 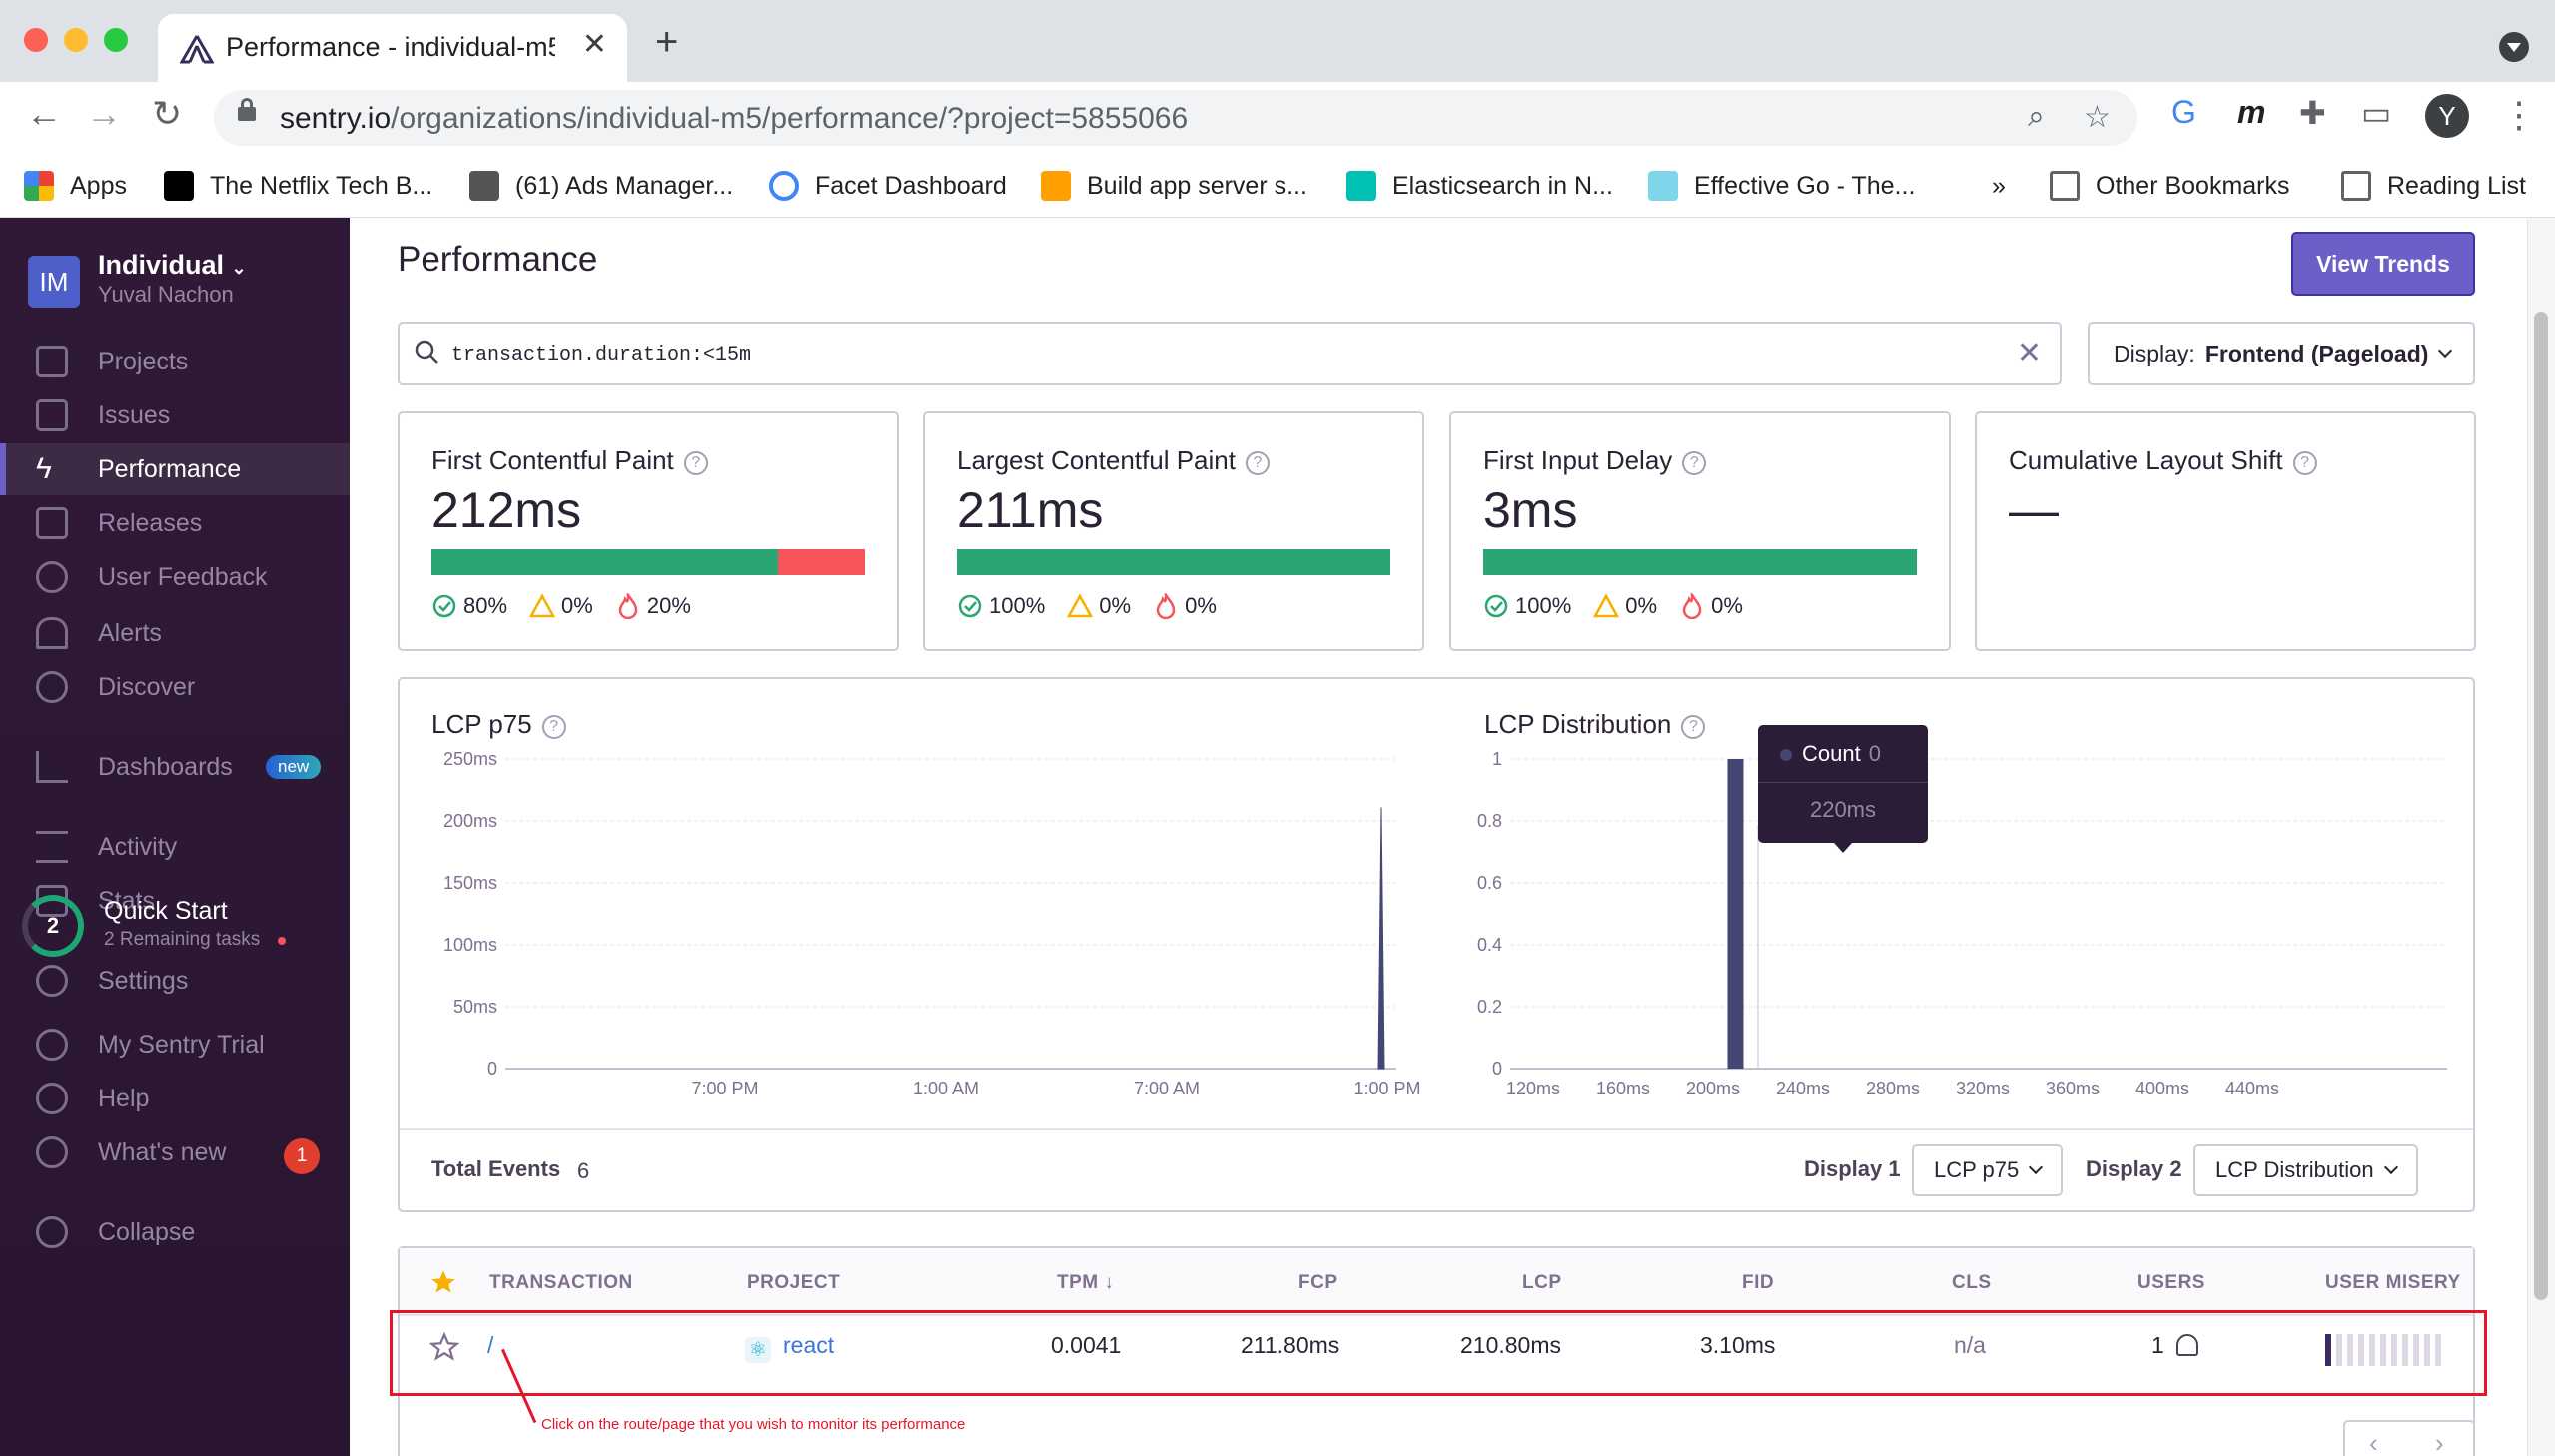 I want to click on vital-card-fcp: First Contentful Paint? 212ms 80% 0% 20%, so click(x=649, y=531).